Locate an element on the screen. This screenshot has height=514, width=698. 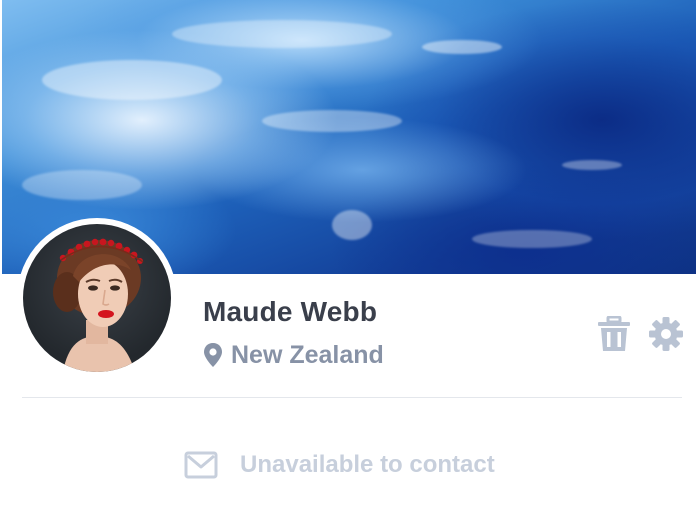
section-divider is located at coordinates (352, 397).